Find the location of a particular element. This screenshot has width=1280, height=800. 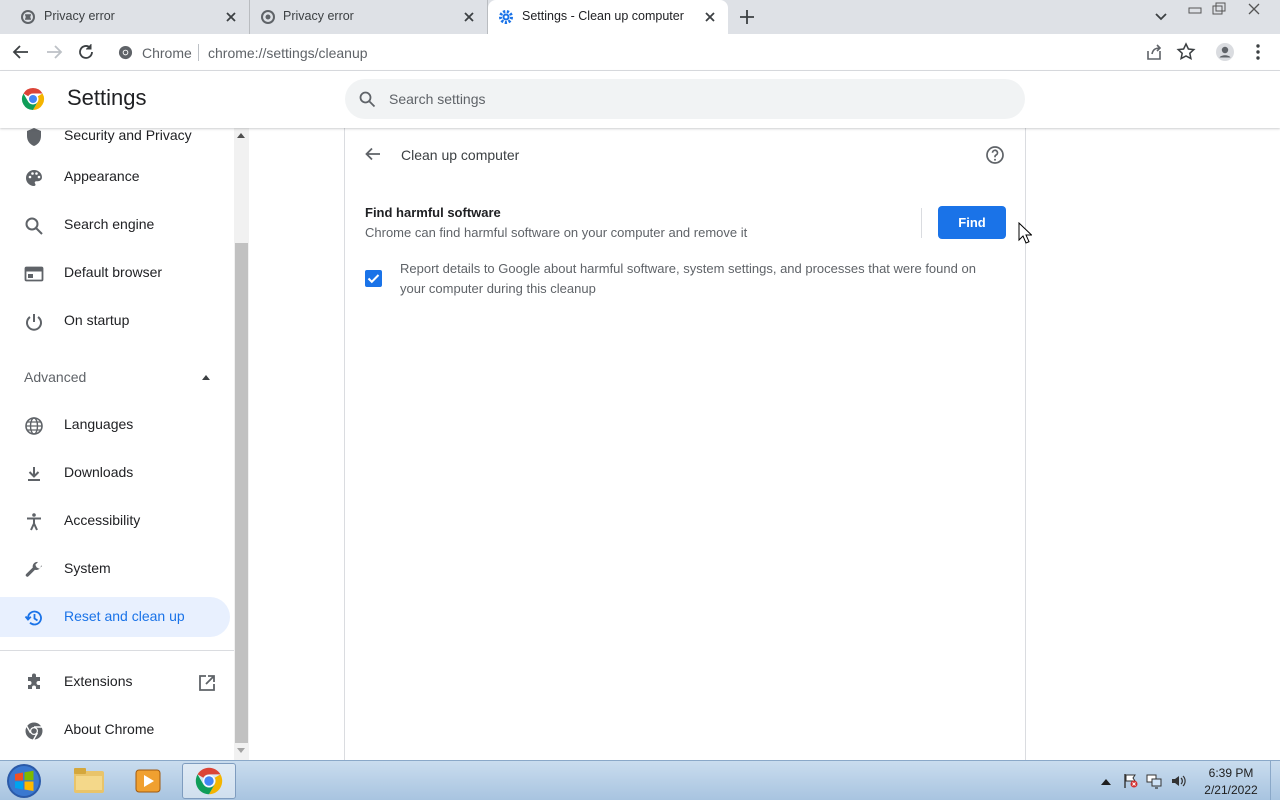

chrome-site-icon is located at coordinates (125, 52).